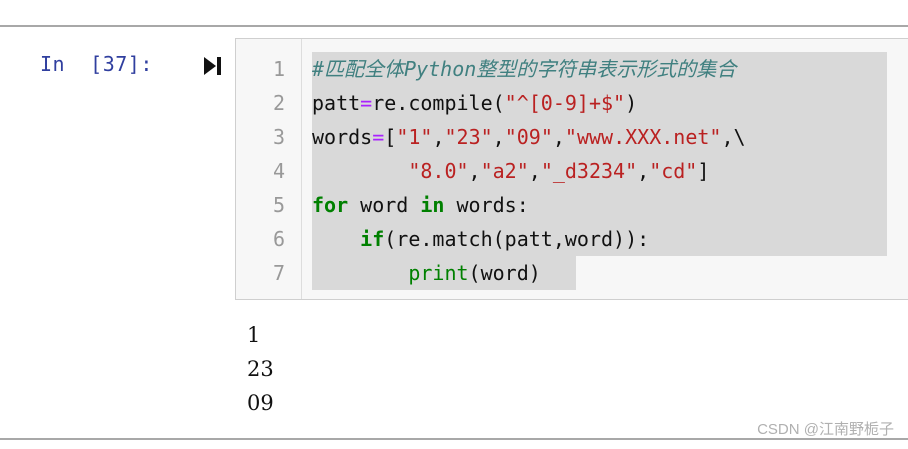 The width and height of the screenshot is (908, 449). I want to click on code-token: words, so click(342, 137).